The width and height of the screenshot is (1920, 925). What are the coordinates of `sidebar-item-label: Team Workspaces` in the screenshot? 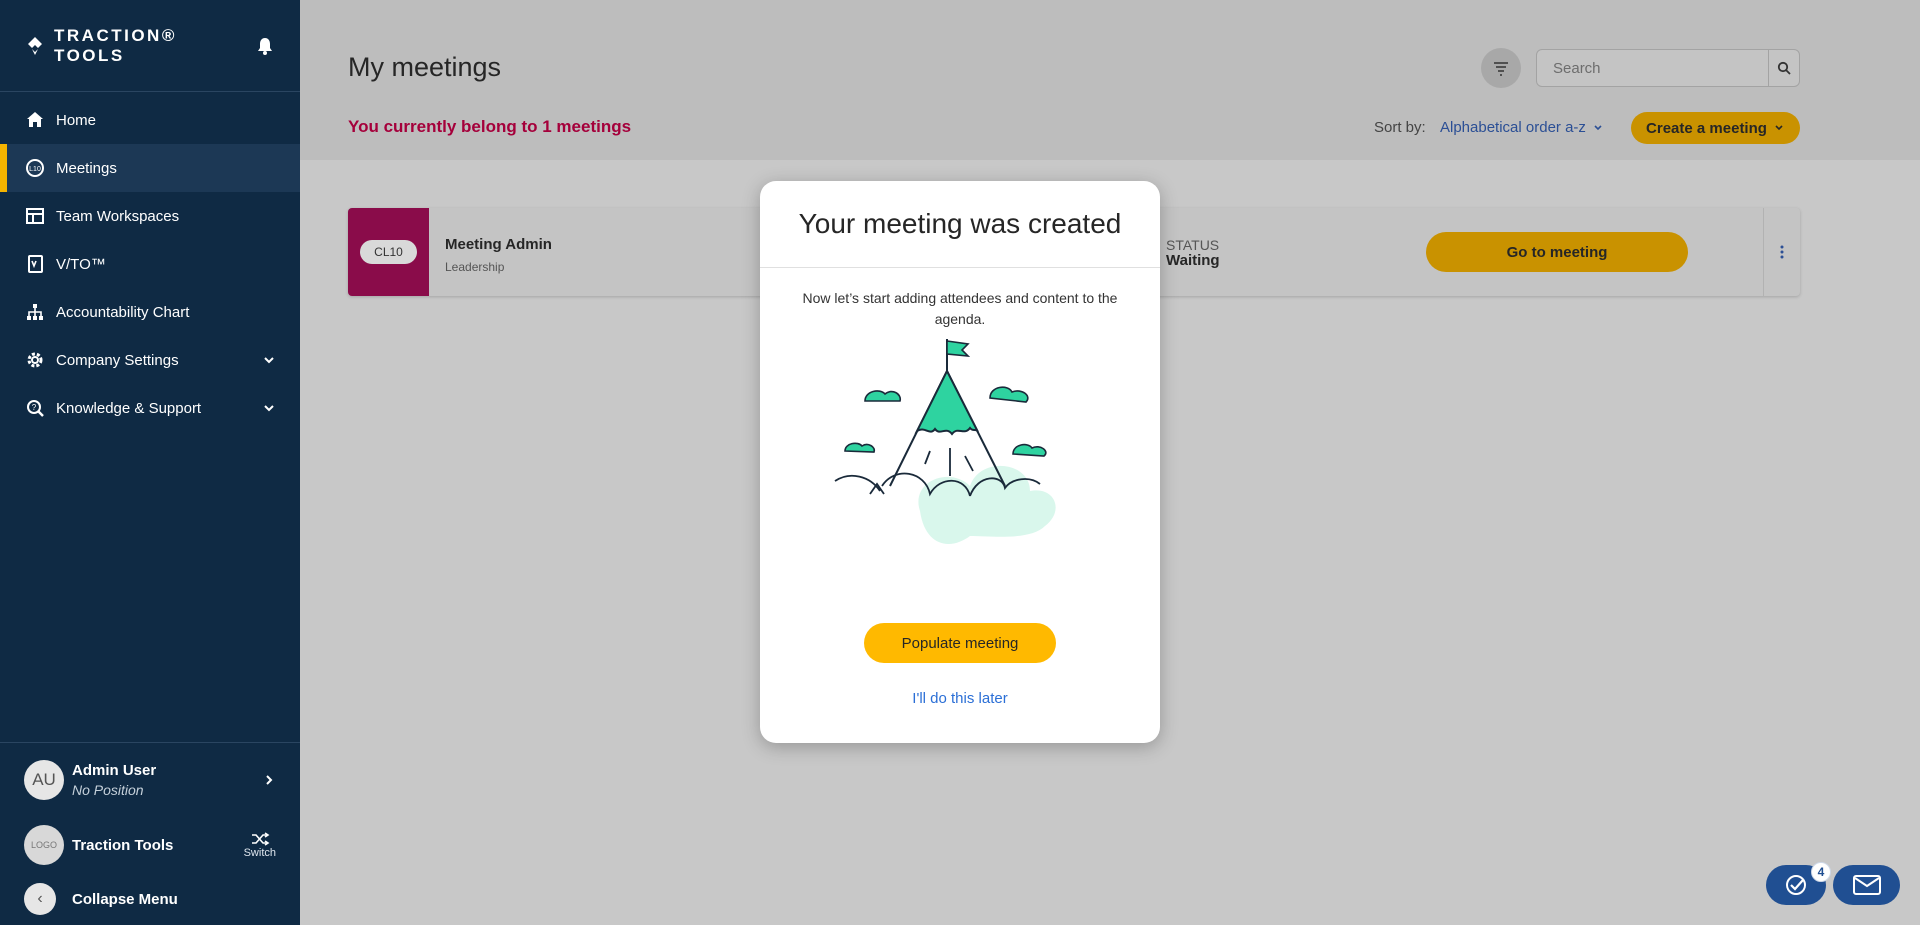 It's located at (118, 216).